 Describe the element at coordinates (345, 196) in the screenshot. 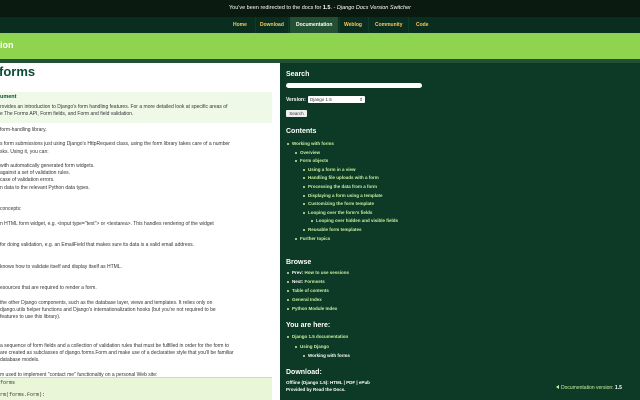

I see `toc-item: Displaying a form using a template` at that location.